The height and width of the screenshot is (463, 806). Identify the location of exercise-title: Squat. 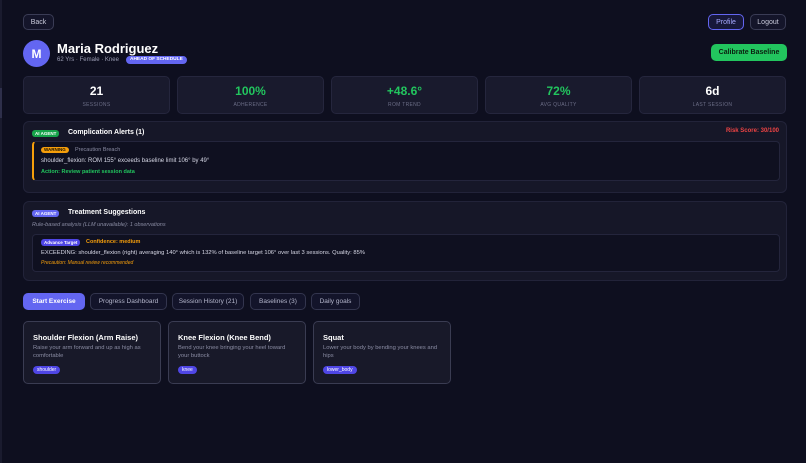
(333, 337).